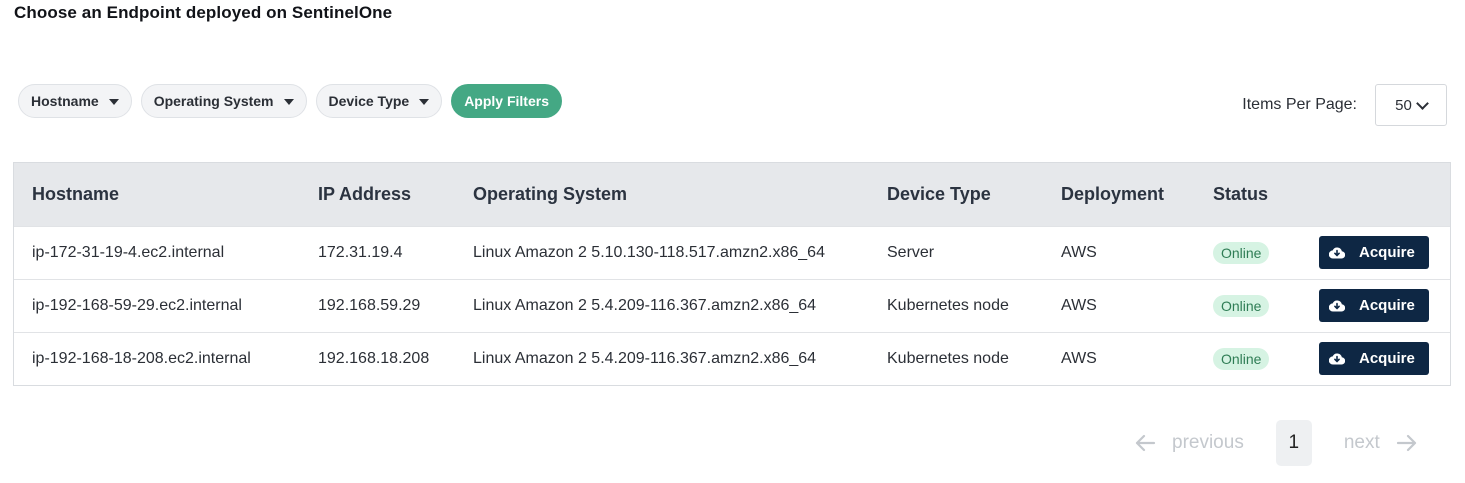 The width and height of the screenshot is (1465, 483). I want to click on page-number-button: 1, so click(1293, 443).